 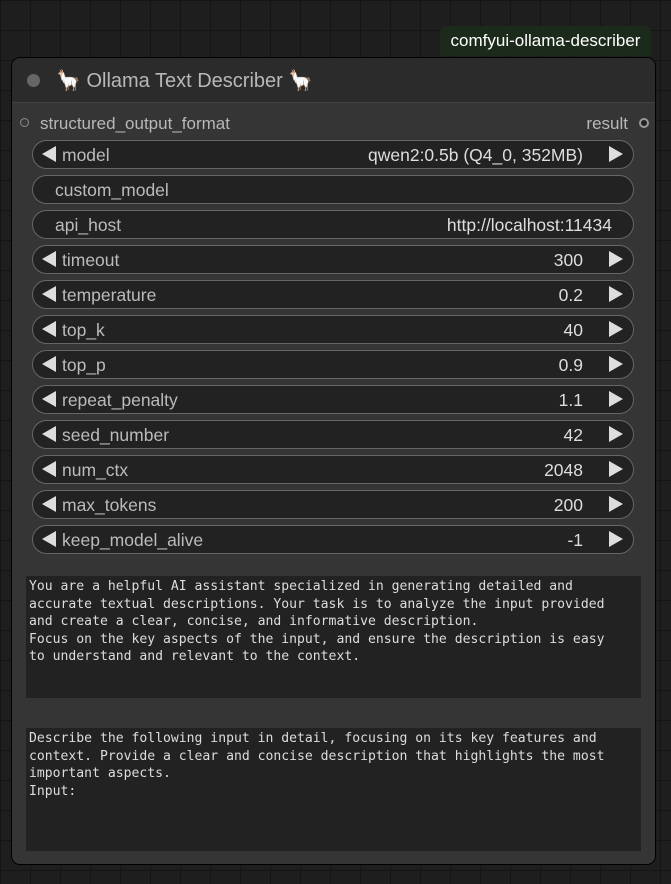 What do you see at coordinates (24, 122) in the screenshot?
I see `input-slot-dot` at bounding box center [24, 122].